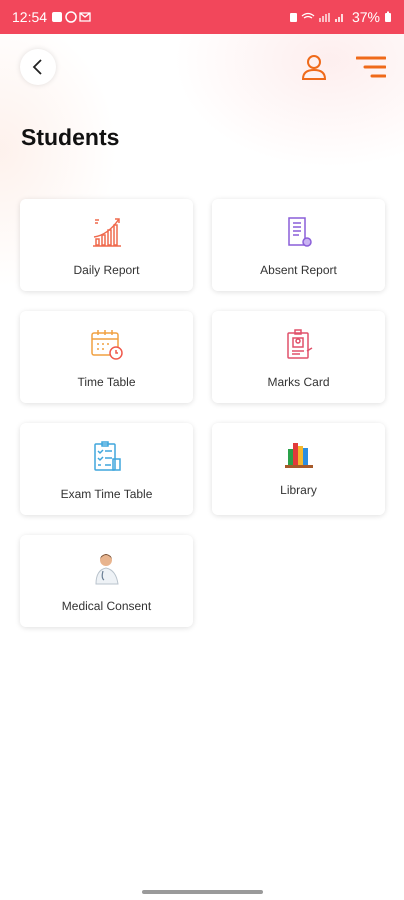 Image resolution: width=404 pixels, height=900 pixels. What do you see at coordinates (106, 581) in the screenshot?
I see `menu-tile: Medical Consent` at bounding box center [106, 581].